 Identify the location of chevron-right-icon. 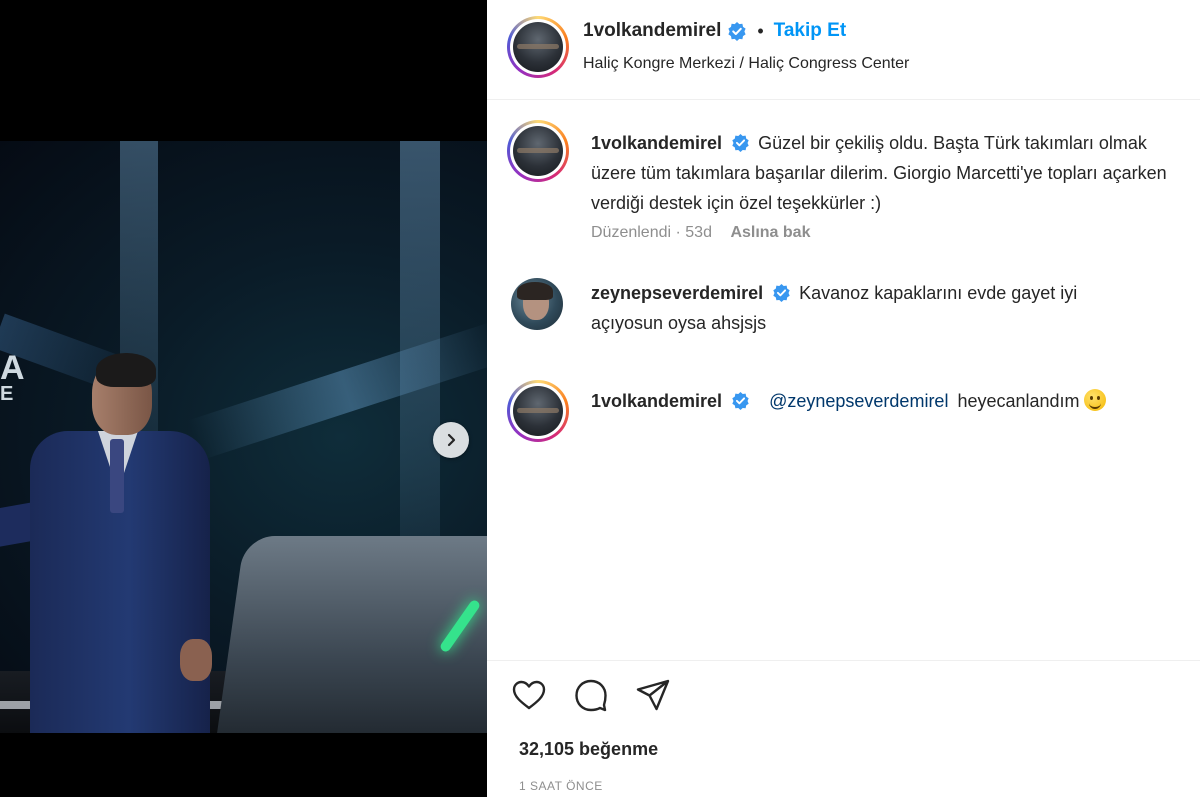
(451, 440).